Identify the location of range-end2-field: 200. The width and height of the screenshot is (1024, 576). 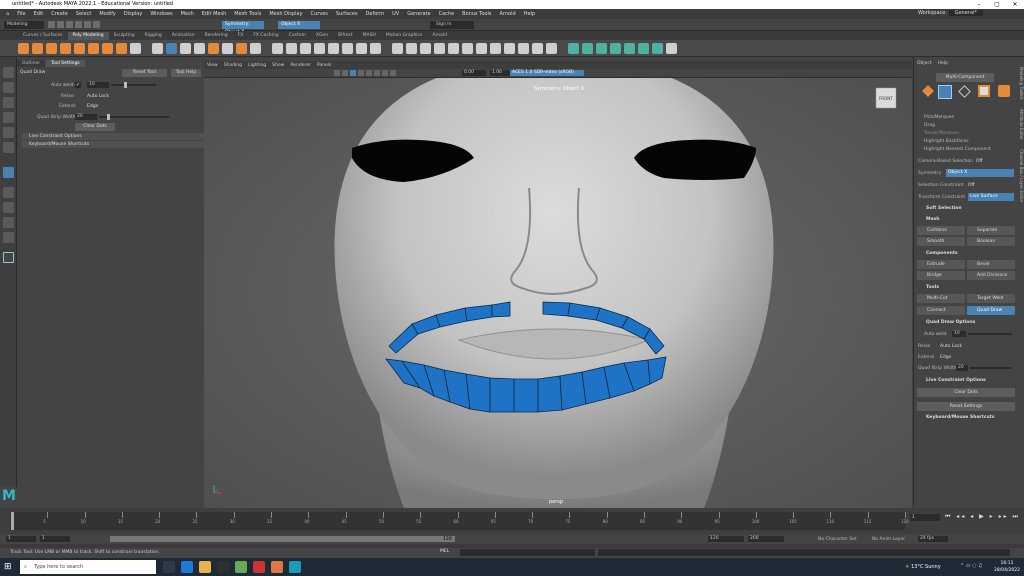
(766, 539).